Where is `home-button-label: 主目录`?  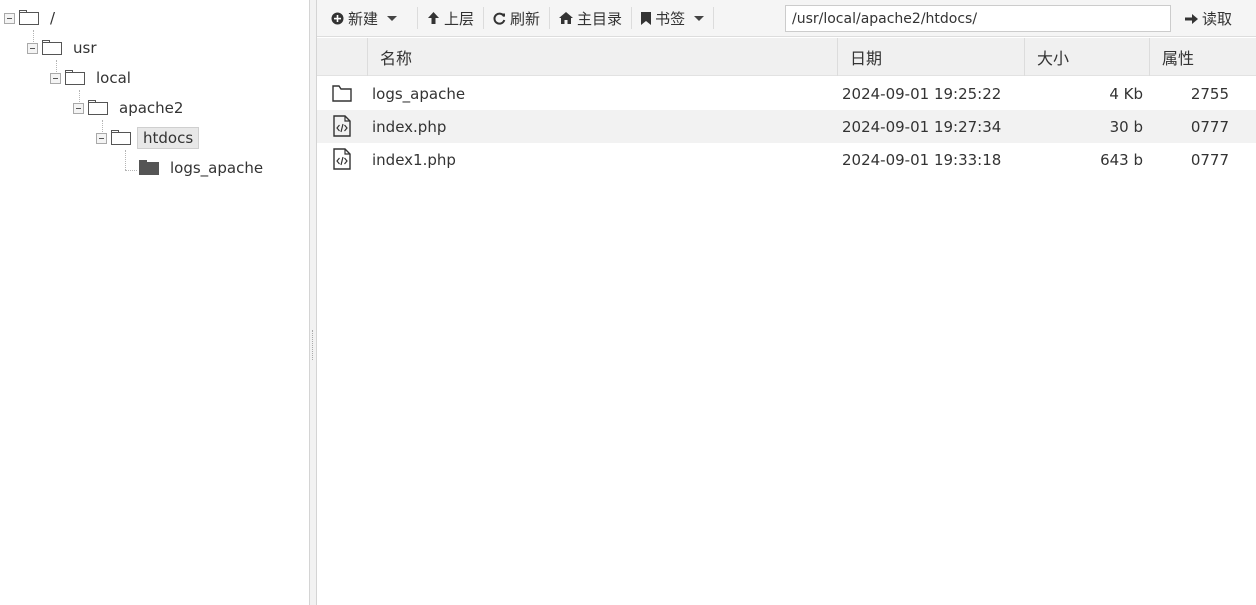
home-button-label: 主目录 is located at coordinates (600, 18).